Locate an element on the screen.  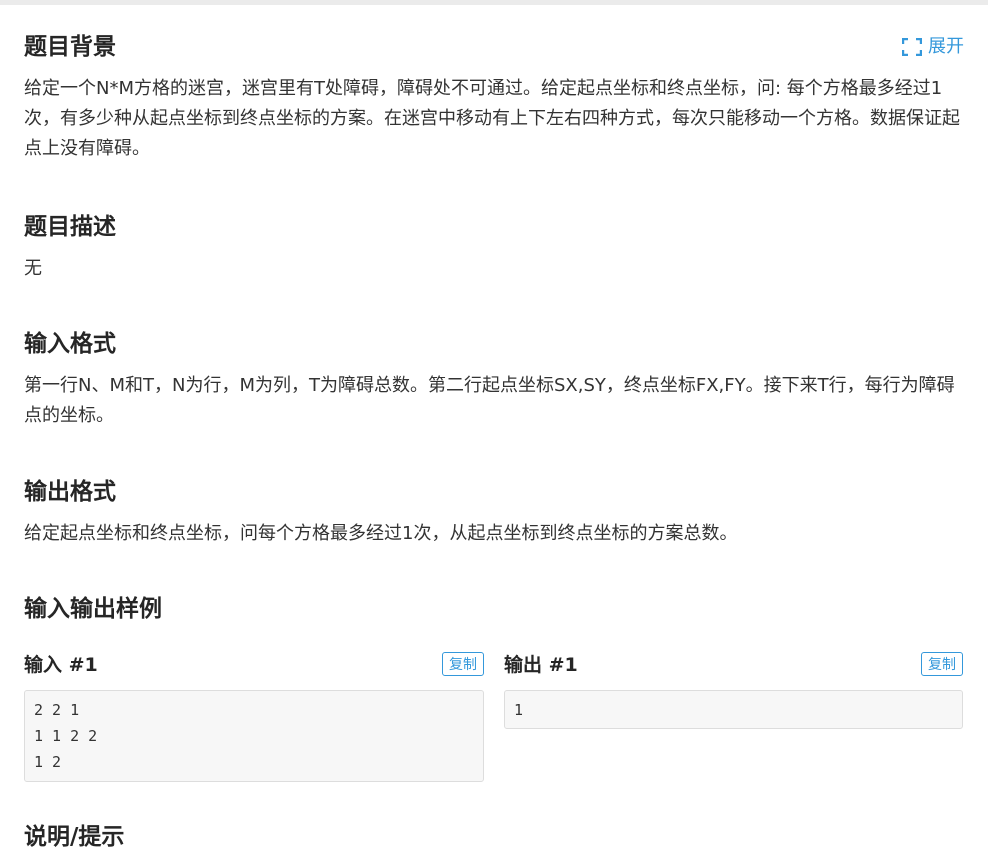
section-title-hint: 说明/提示 is located at coordinates (74, 837).